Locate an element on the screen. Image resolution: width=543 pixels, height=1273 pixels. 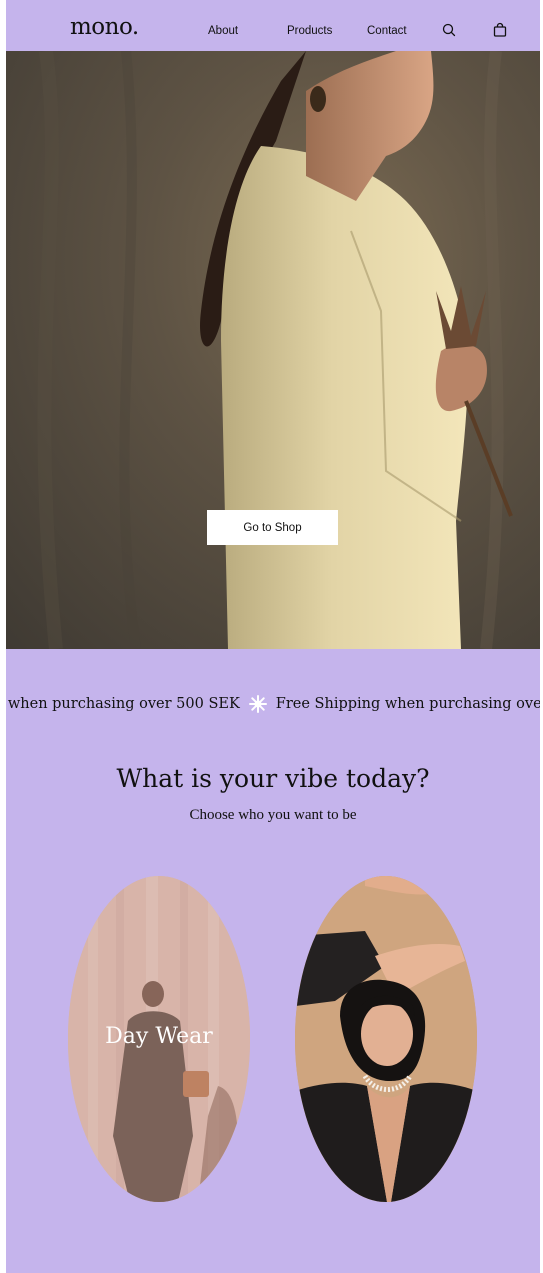
nav-contact: Contact is located at coordinates (387, 31).